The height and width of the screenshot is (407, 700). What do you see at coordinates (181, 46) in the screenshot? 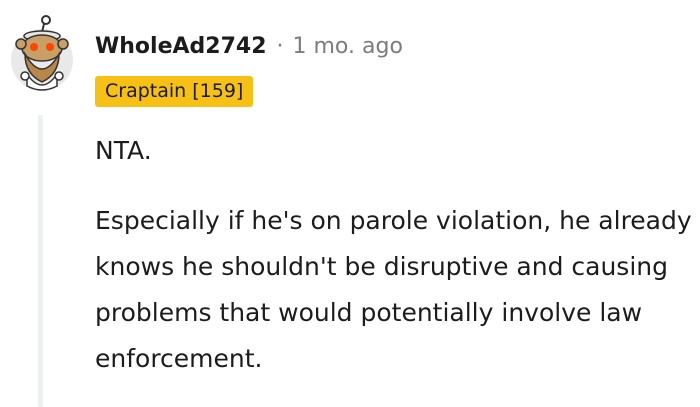
I see `username-link: WholeAd2742` at bounding box center [181, 46].